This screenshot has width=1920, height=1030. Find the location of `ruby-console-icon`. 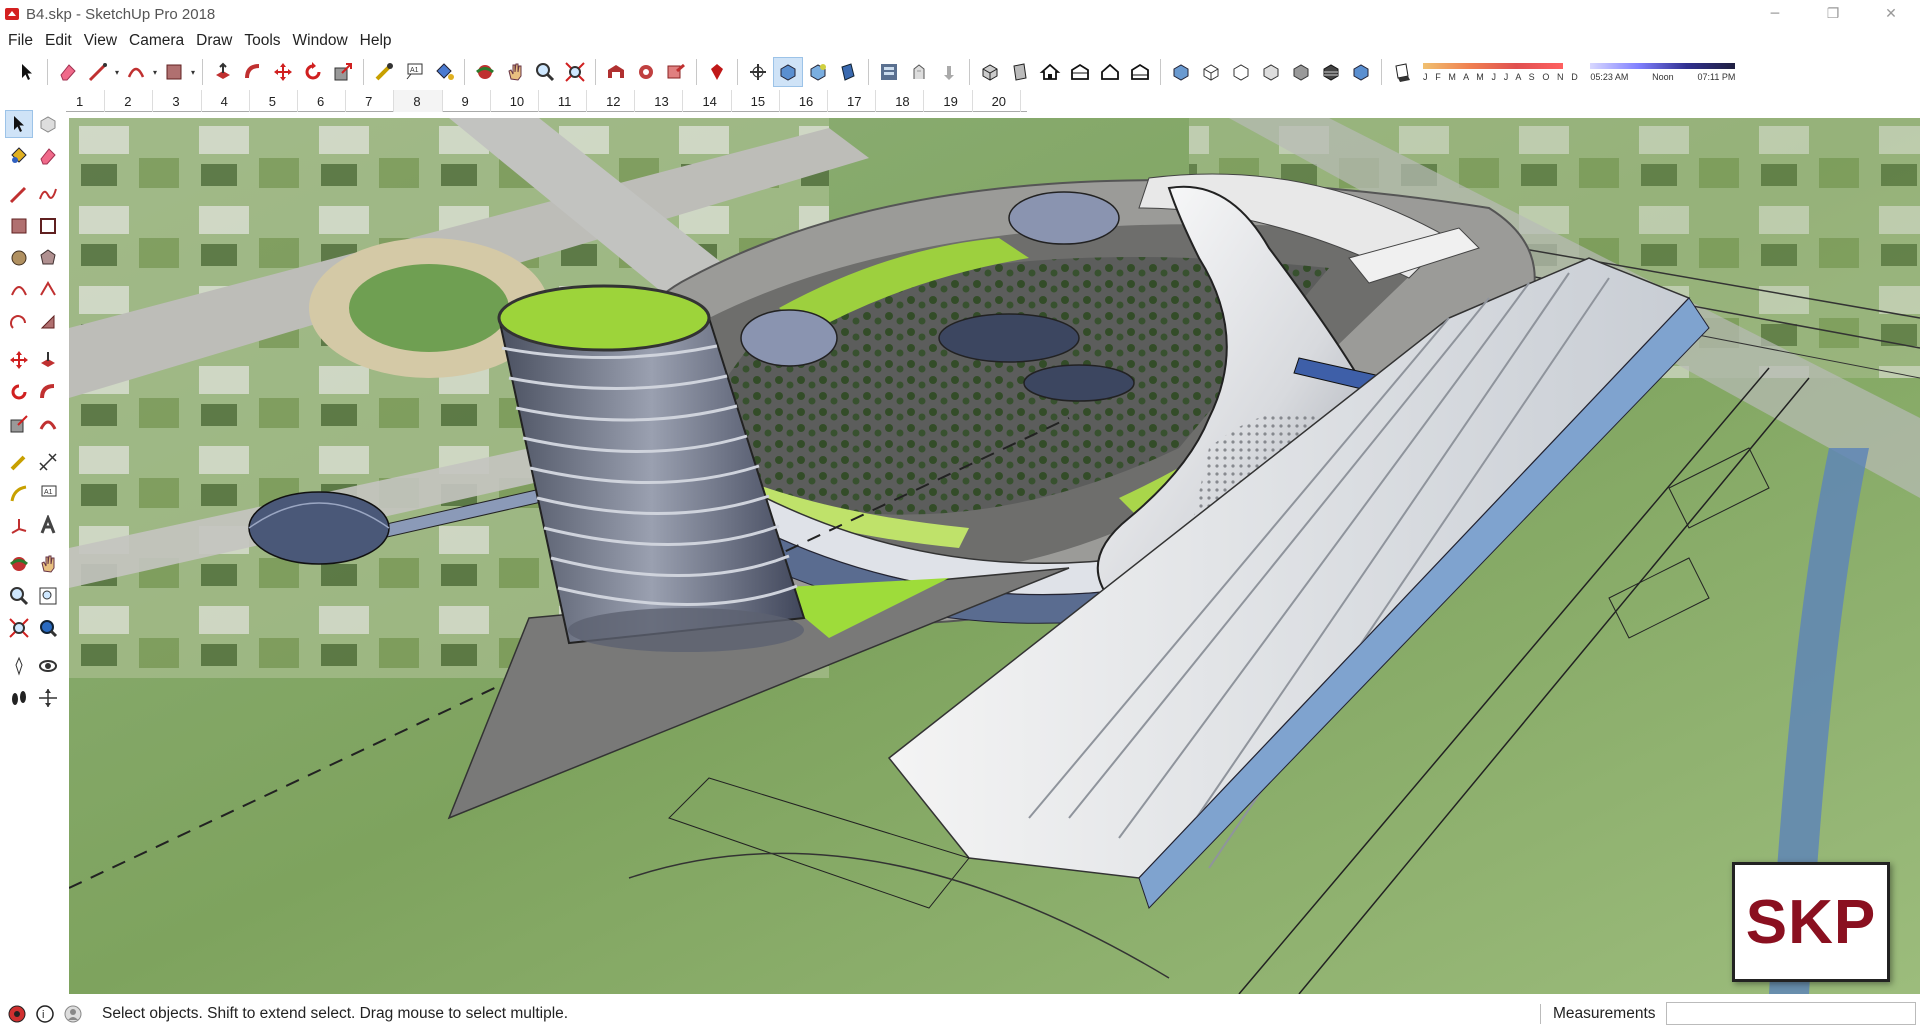

ruby-console-icon is located at coordinates (717, 72).